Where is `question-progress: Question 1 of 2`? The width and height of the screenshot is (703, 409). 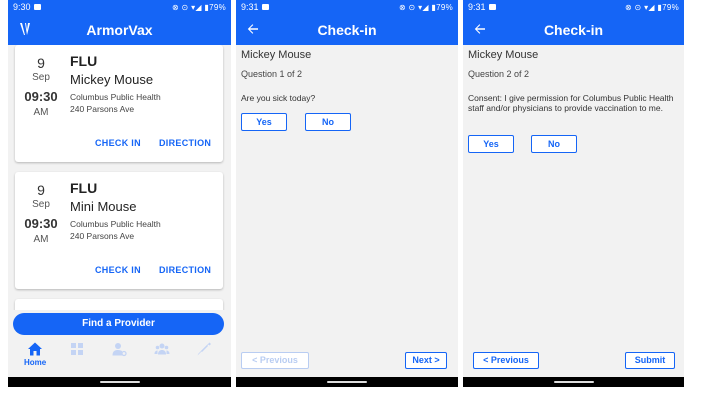 question-progress: Question 1 of 2 is located at coordinates (272, 74).